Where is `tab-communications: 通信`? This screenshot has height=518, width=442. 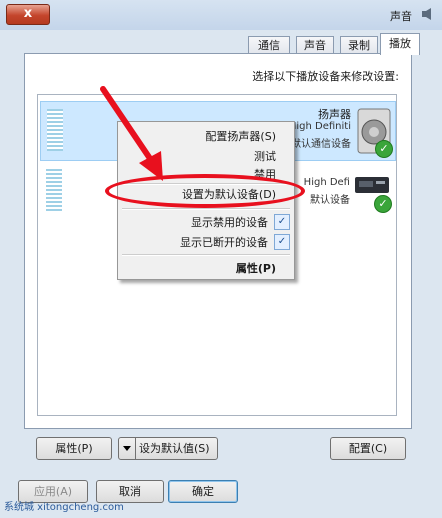
tab-communications: 通信 is located at coordinates (269, 45).